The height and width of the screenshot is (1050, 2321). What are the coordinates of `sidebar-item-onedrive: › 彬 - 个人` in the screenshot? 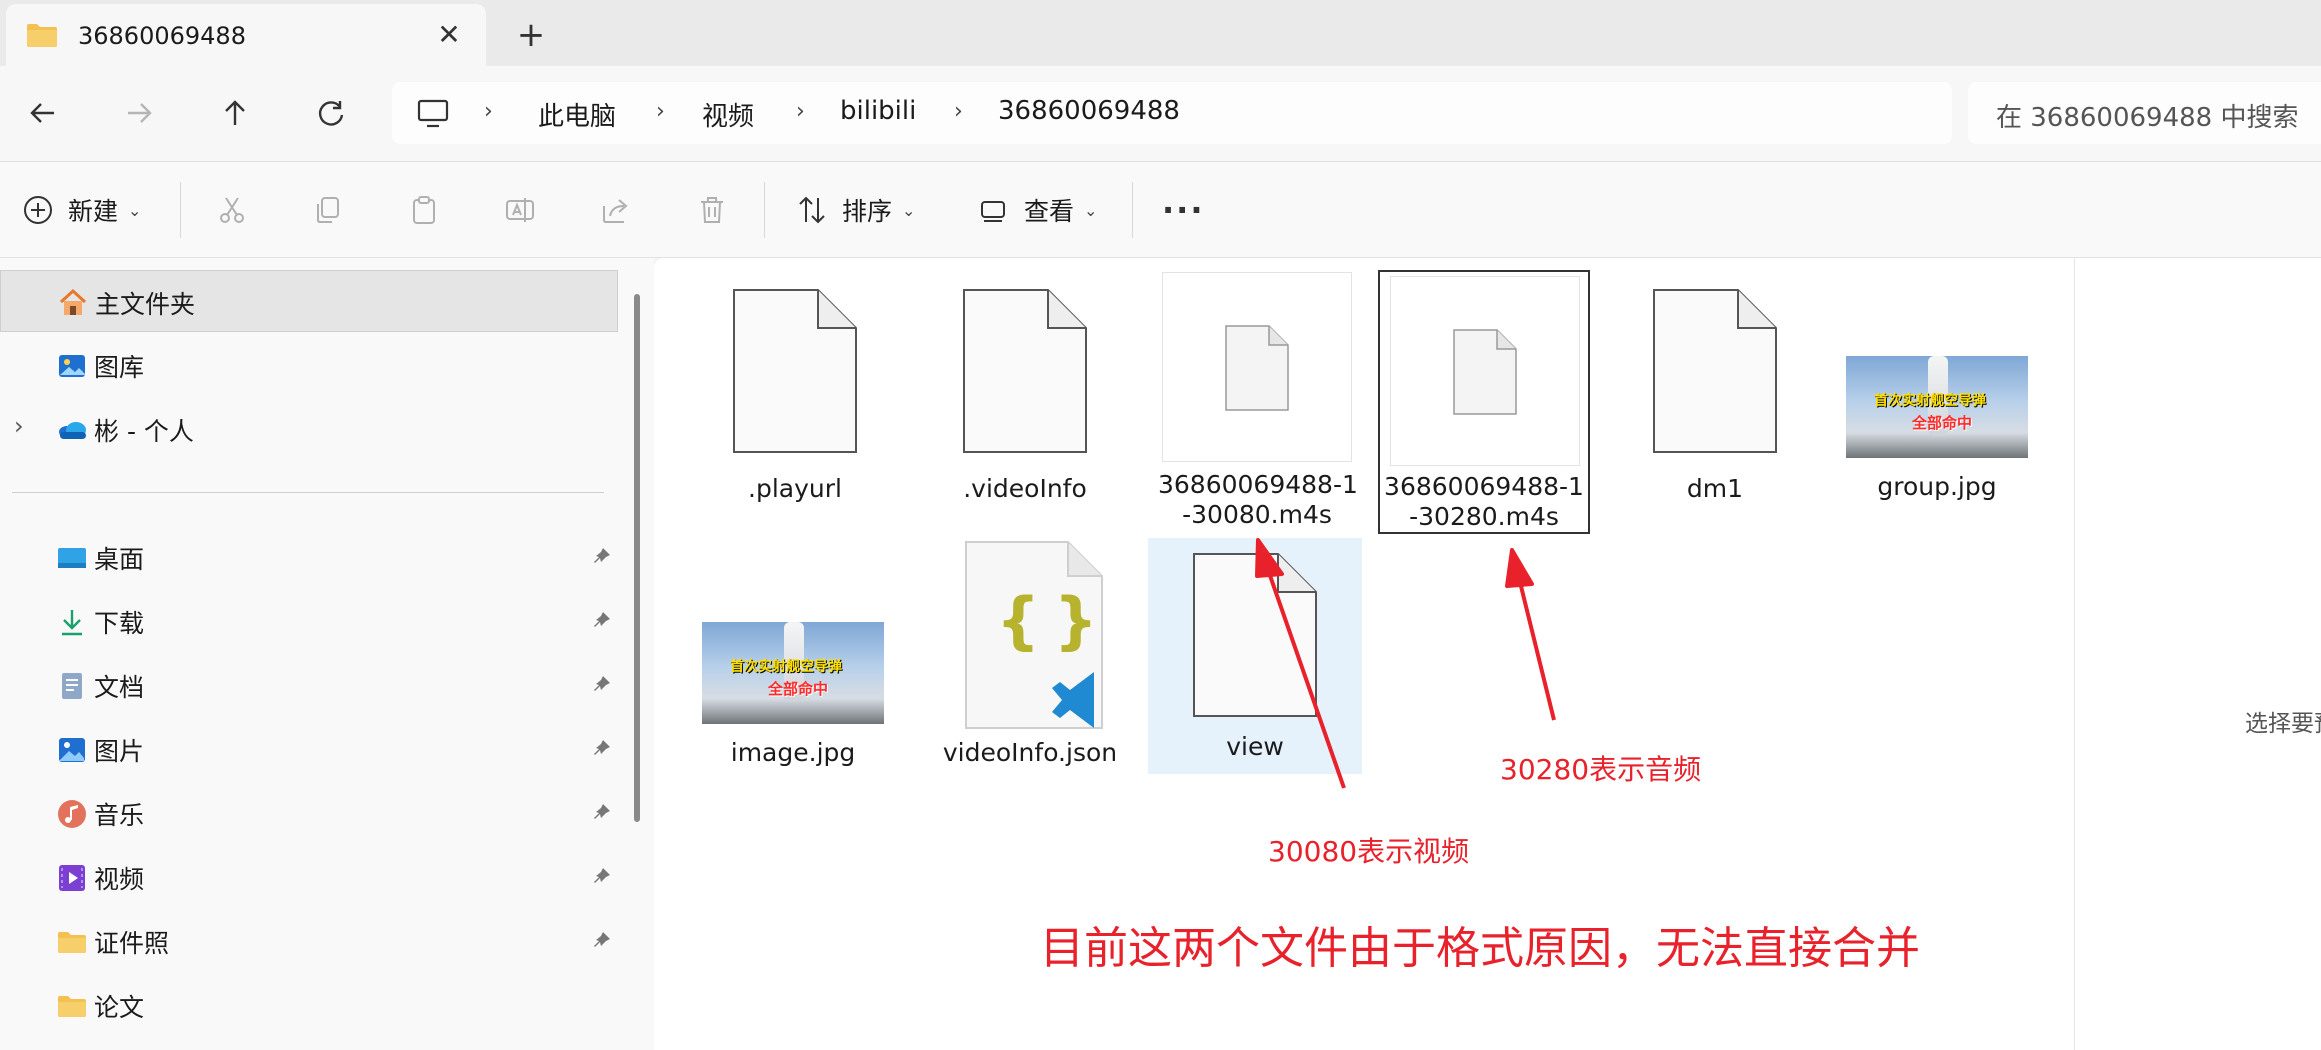 It's located at (310, 429).